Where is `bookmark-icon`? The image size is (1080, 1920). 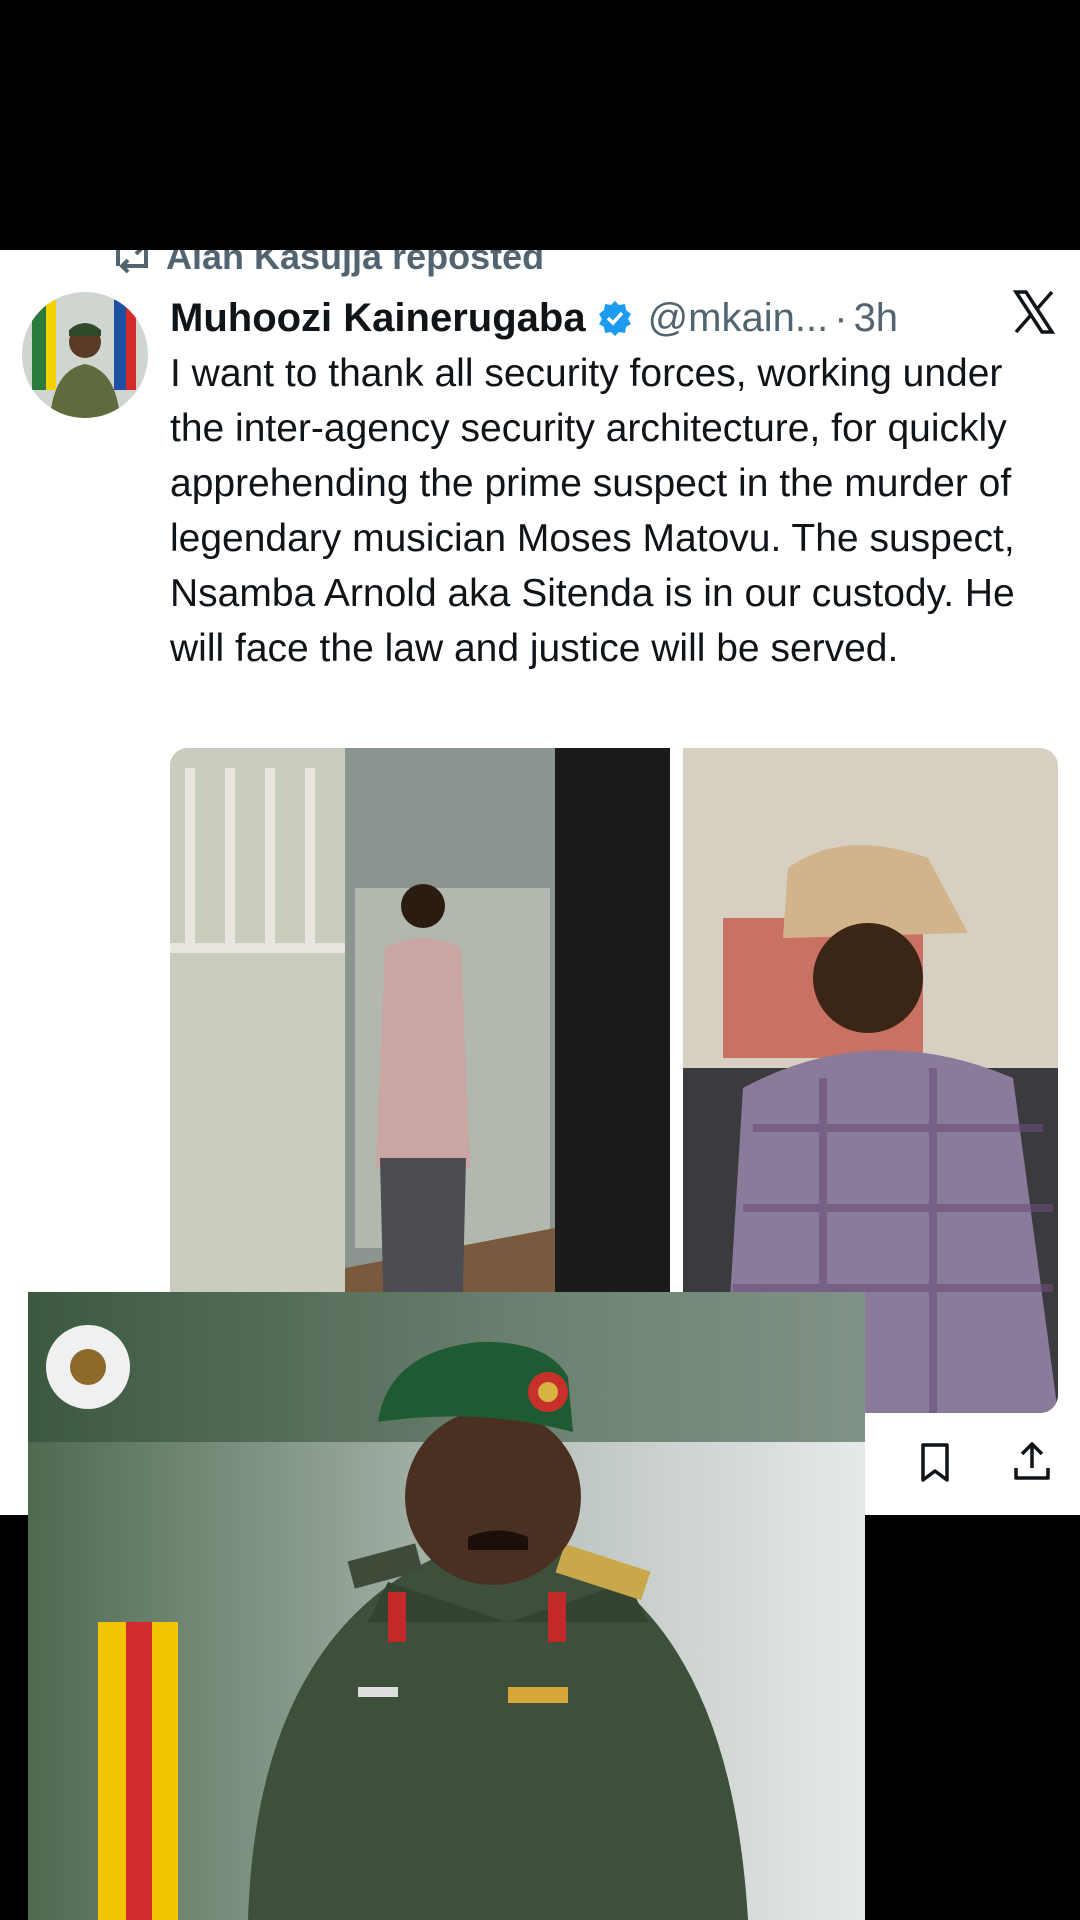 bookmark-icon is located at coordinates (935, 1462).